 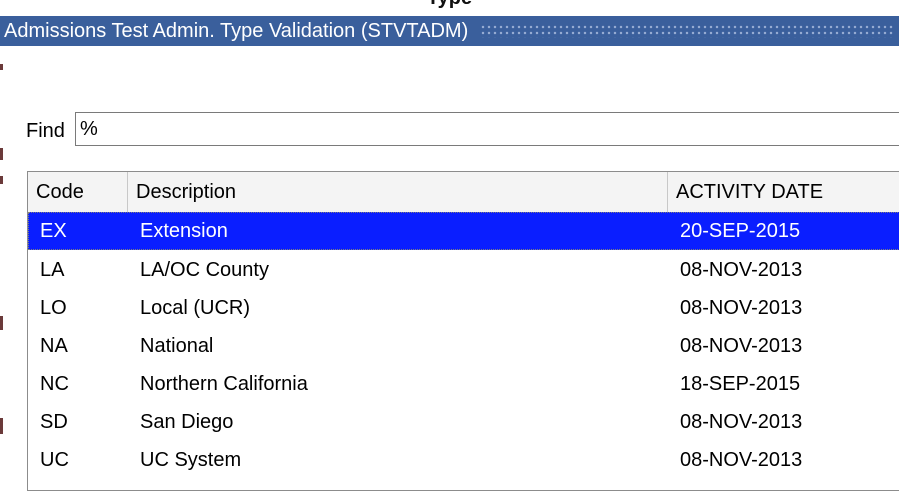 What do you see at coordinates (78, 192) in the screenshot?
I see `column-header-code: Code` at bounding box center [78, 192].